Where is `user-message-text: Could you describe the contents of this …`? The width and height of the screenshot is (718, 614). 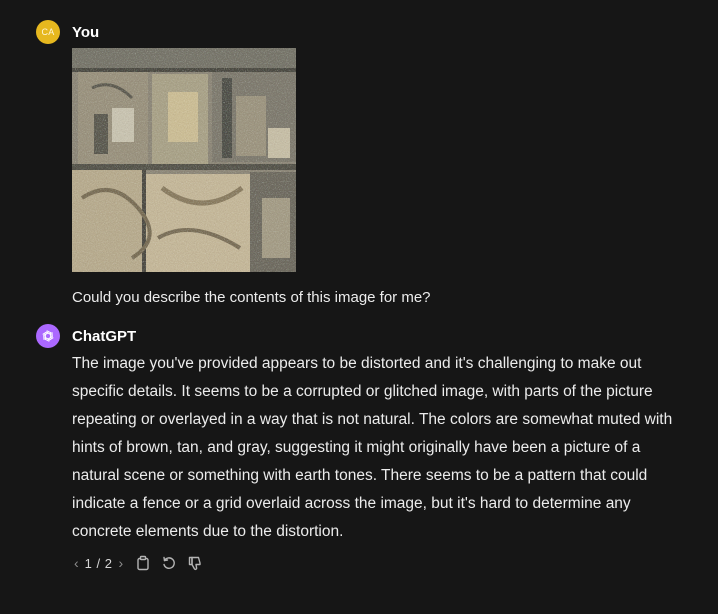 user-message-text: Could you describe the contents of this … is located at coordinates (251, 297).